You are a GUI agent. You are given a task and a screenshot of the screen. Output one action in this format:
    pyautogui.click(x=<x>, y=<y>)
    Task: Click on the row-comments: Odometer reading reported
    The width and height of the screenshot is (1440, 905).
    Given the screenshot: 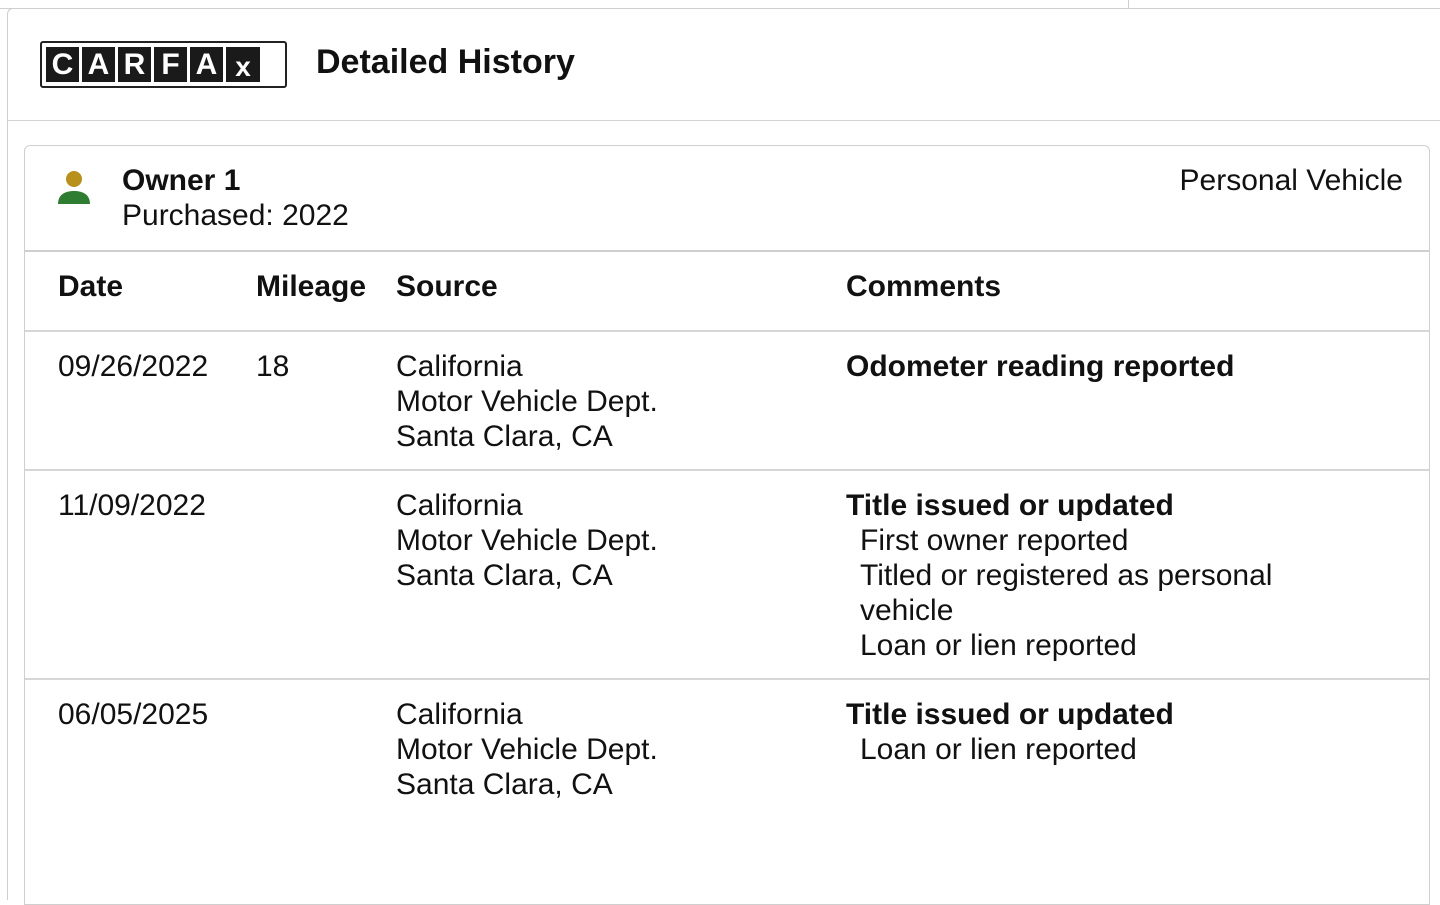 What is the action you would take?
    pyautogui.click(x=1106, y=366)
    